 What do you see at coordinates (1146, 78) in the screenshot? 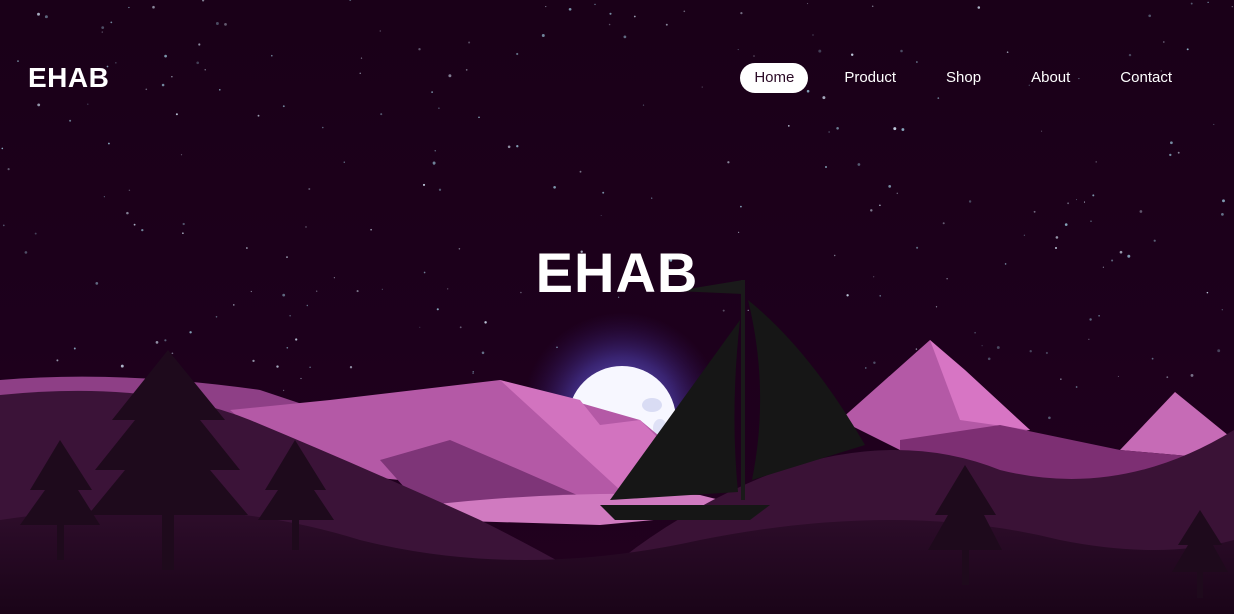
I see `nav-link-contact: Contact` at bounding box center [1146, 78].